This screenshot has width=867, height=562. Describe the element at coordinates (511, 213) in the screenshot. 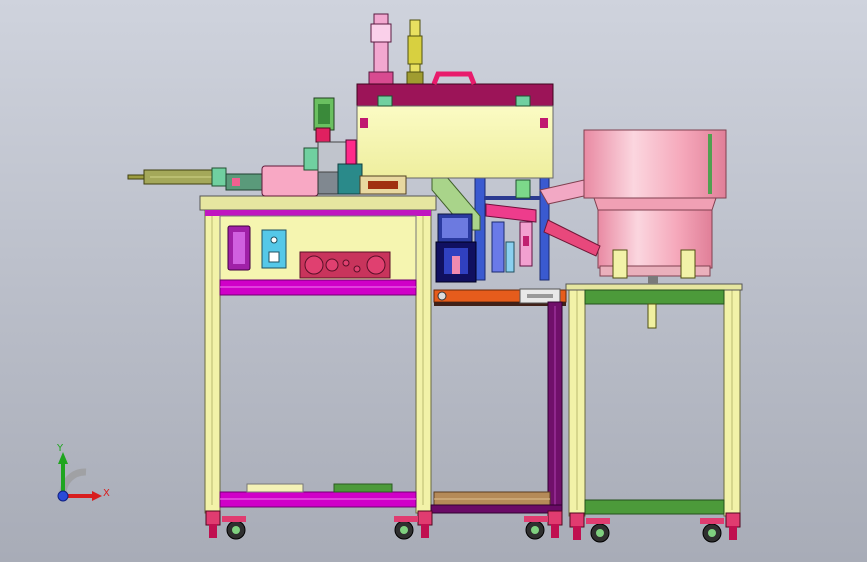

I see `magenta-bracket` at that location.